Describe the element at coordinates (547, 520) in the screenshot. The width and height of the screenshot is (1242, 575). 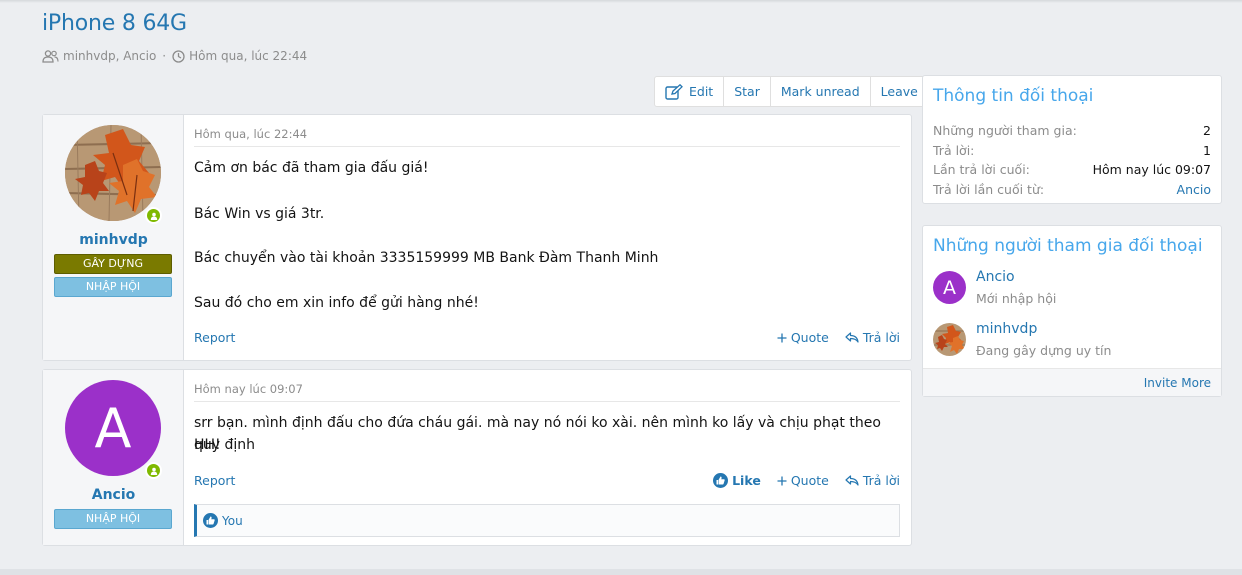
I see `reactions-bar: You` at that location.